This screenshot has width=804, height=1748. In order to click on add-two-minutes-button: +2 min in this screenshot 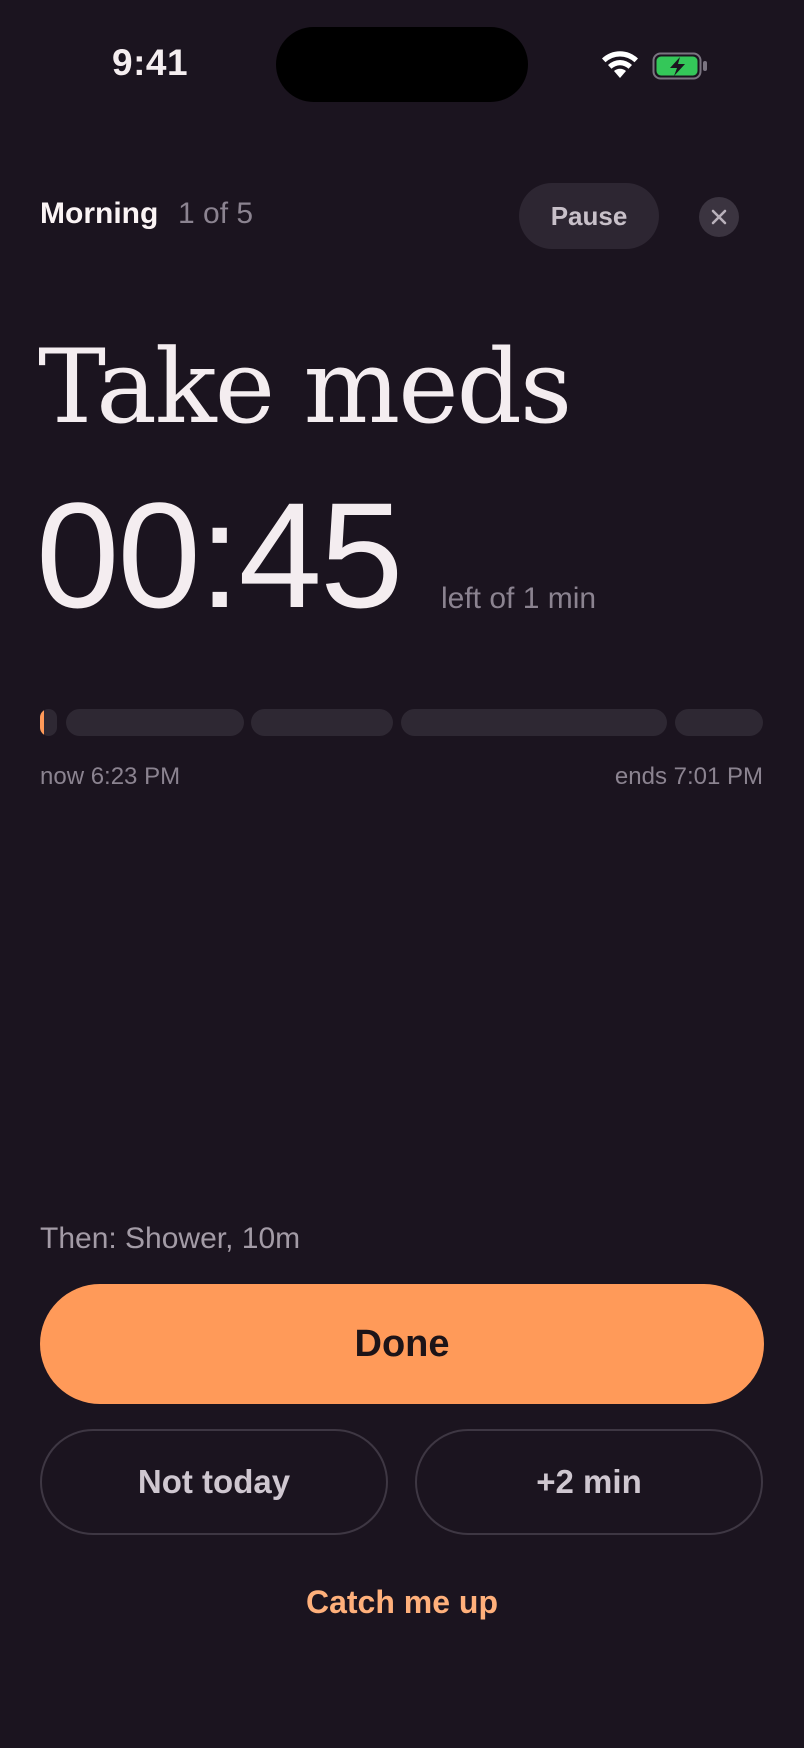, I will do `click(589, 1482)`.